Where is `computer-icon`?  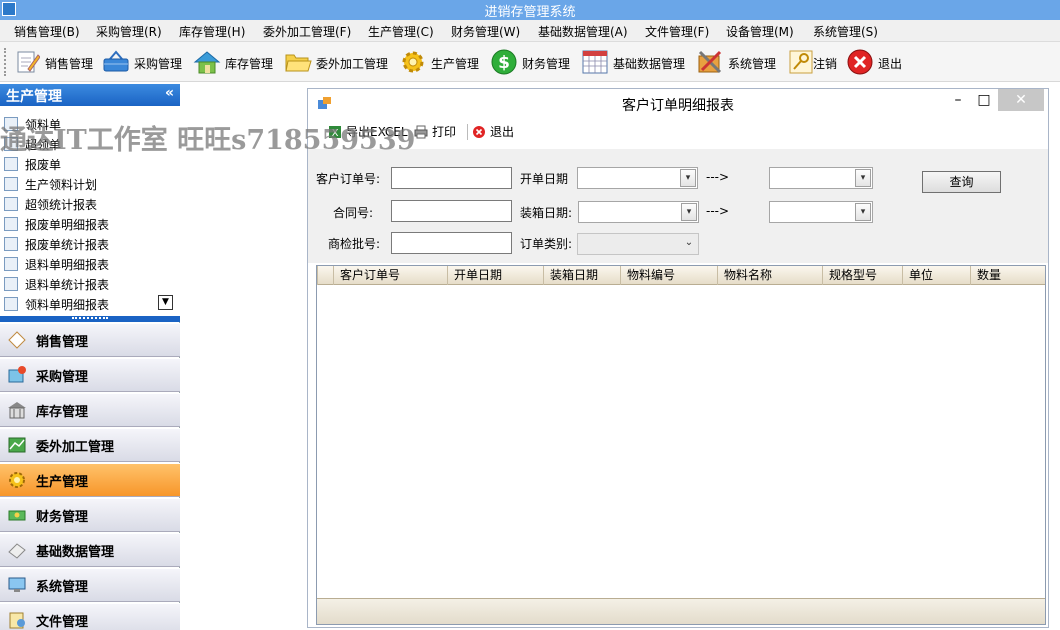 computer-icon is located at coordinates (17, 585).